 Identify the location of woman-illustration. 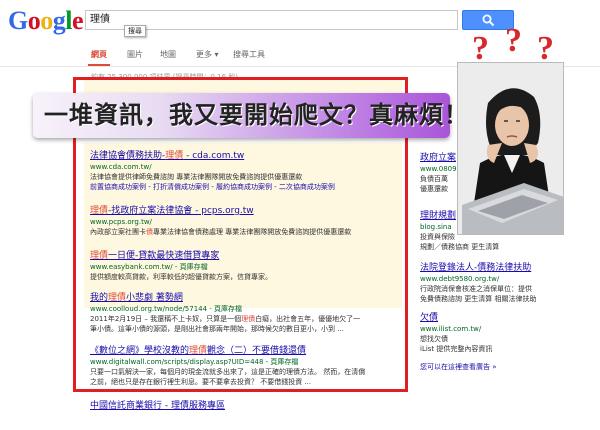
(510, 148).